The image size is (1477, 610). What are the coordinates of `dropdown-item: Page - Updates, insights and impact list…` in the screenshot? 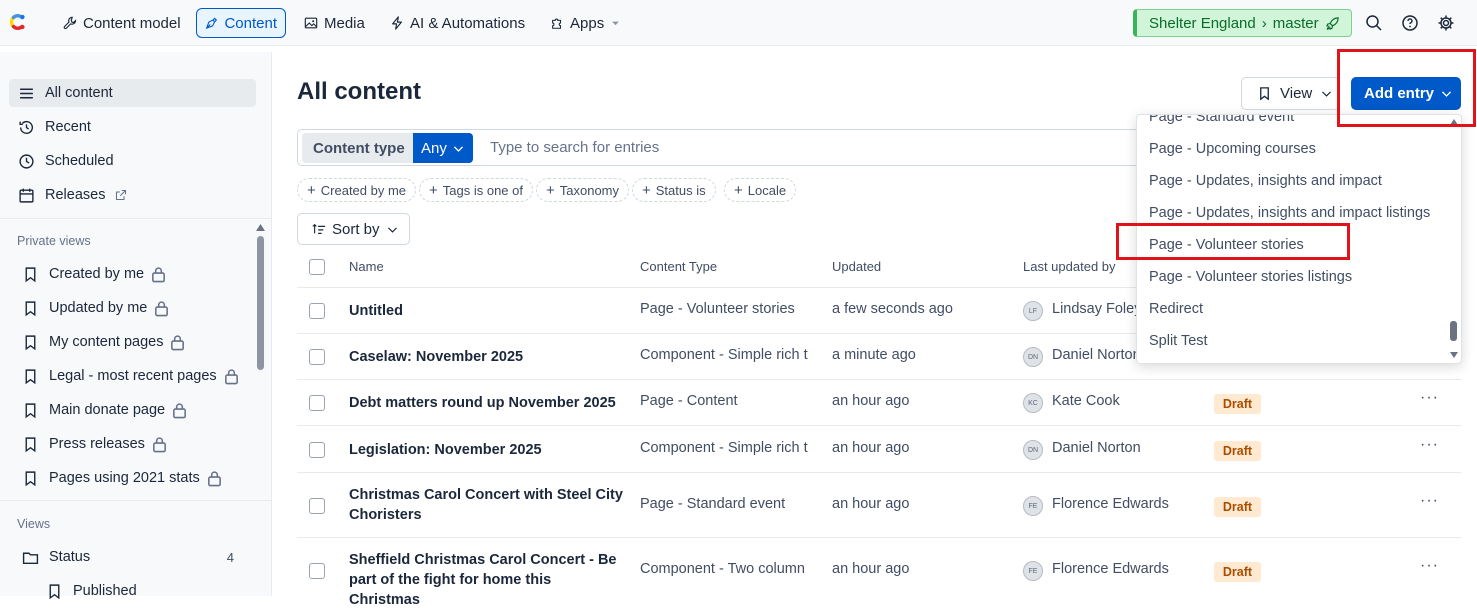 It's located at (1289, 213).